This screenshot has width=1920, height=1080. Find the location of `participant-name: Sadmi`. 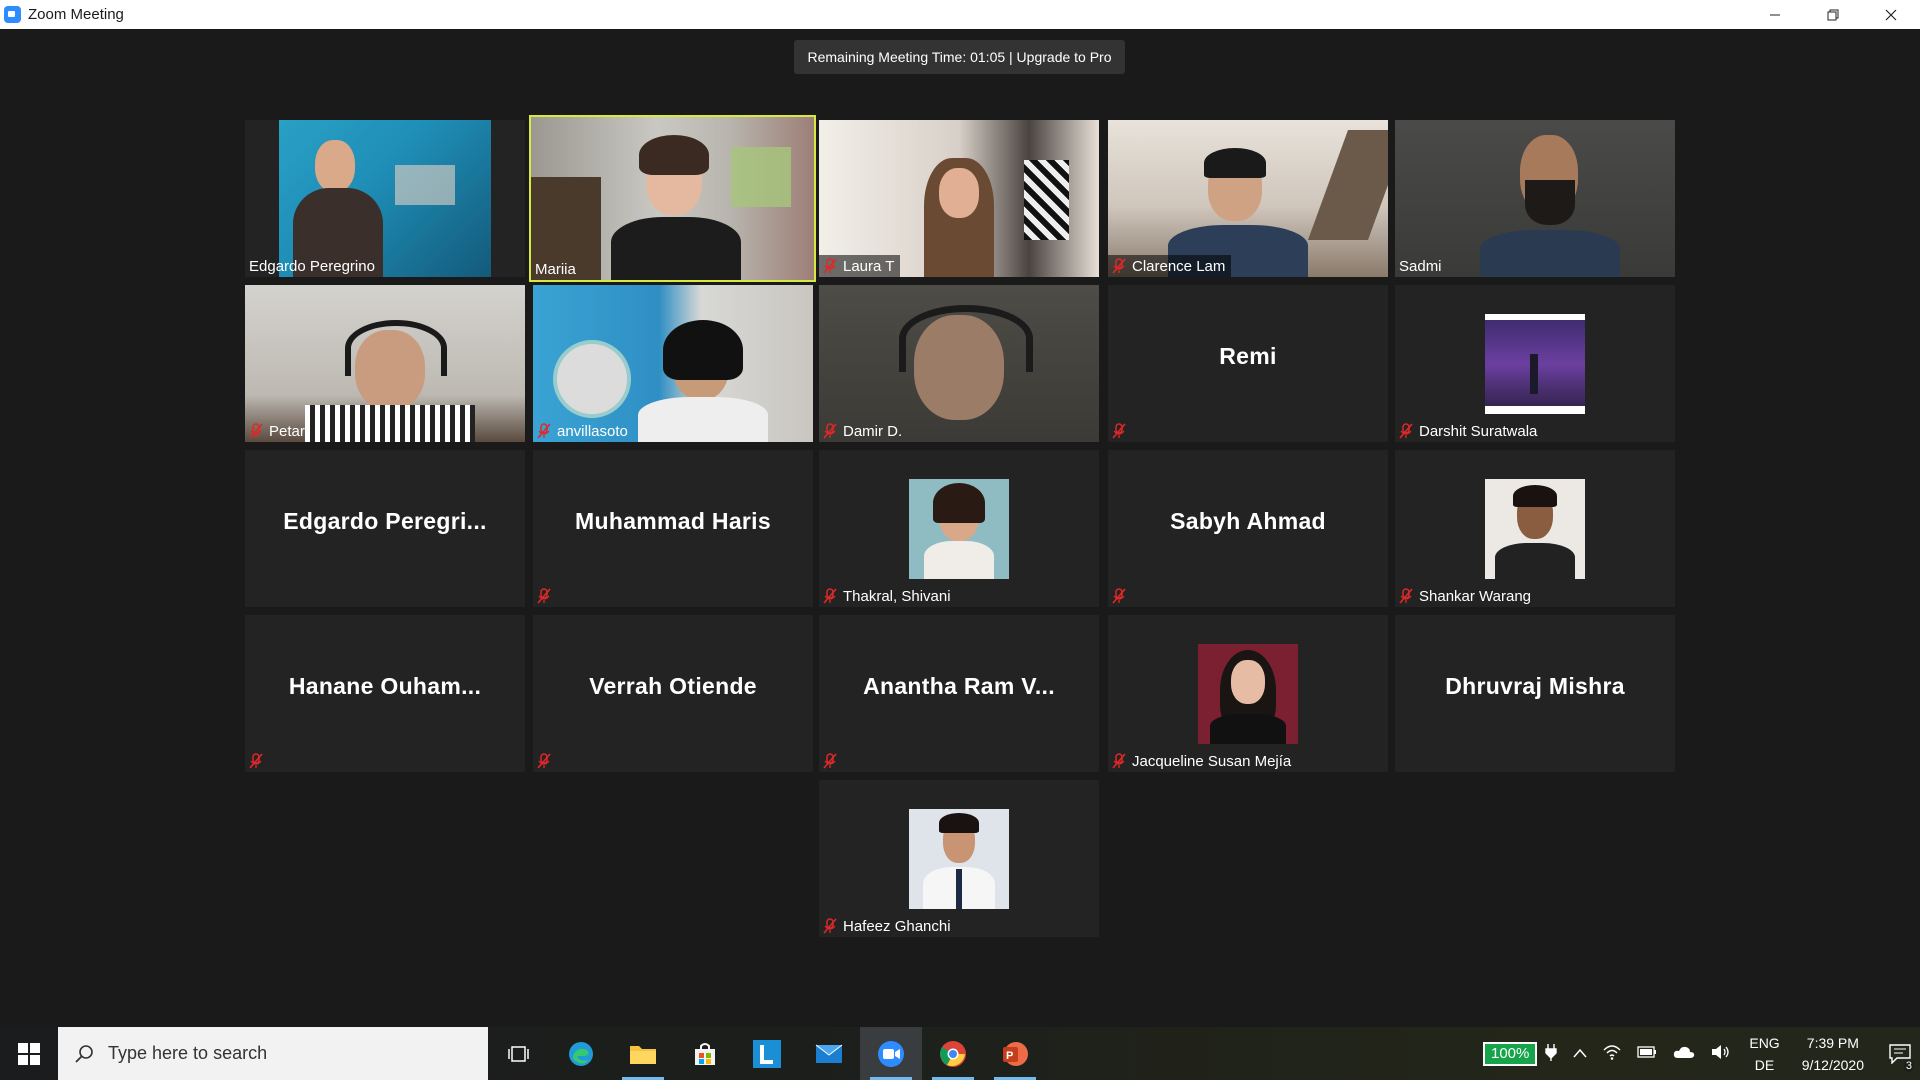

participant-name: Sadmi is located at coordinates (1420, 266).